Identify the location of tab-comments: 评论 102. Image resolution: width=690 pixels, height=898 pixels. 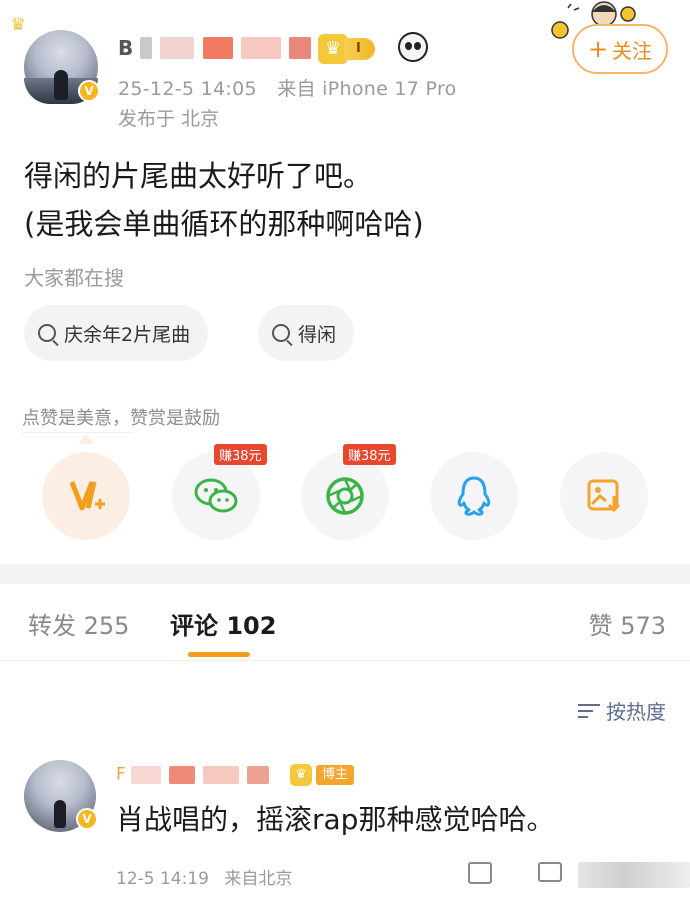
(223, 623).